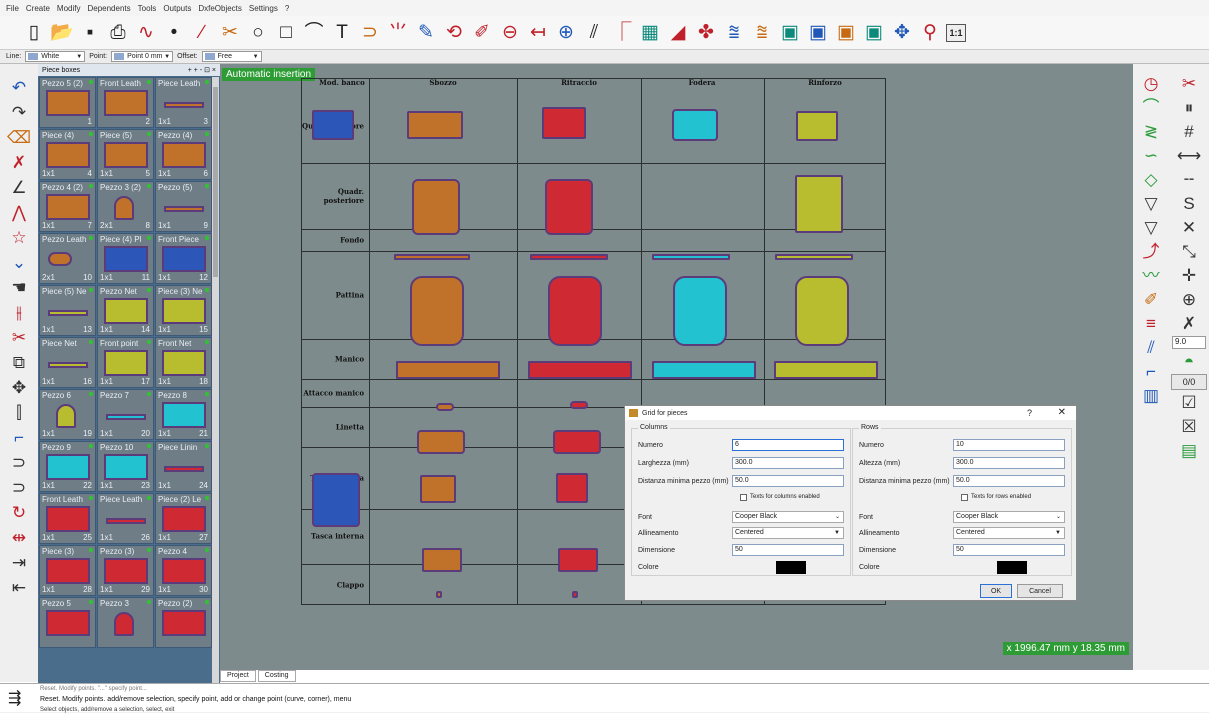  I want to click on col-distanza-input: 50.0, so click(788, 481).